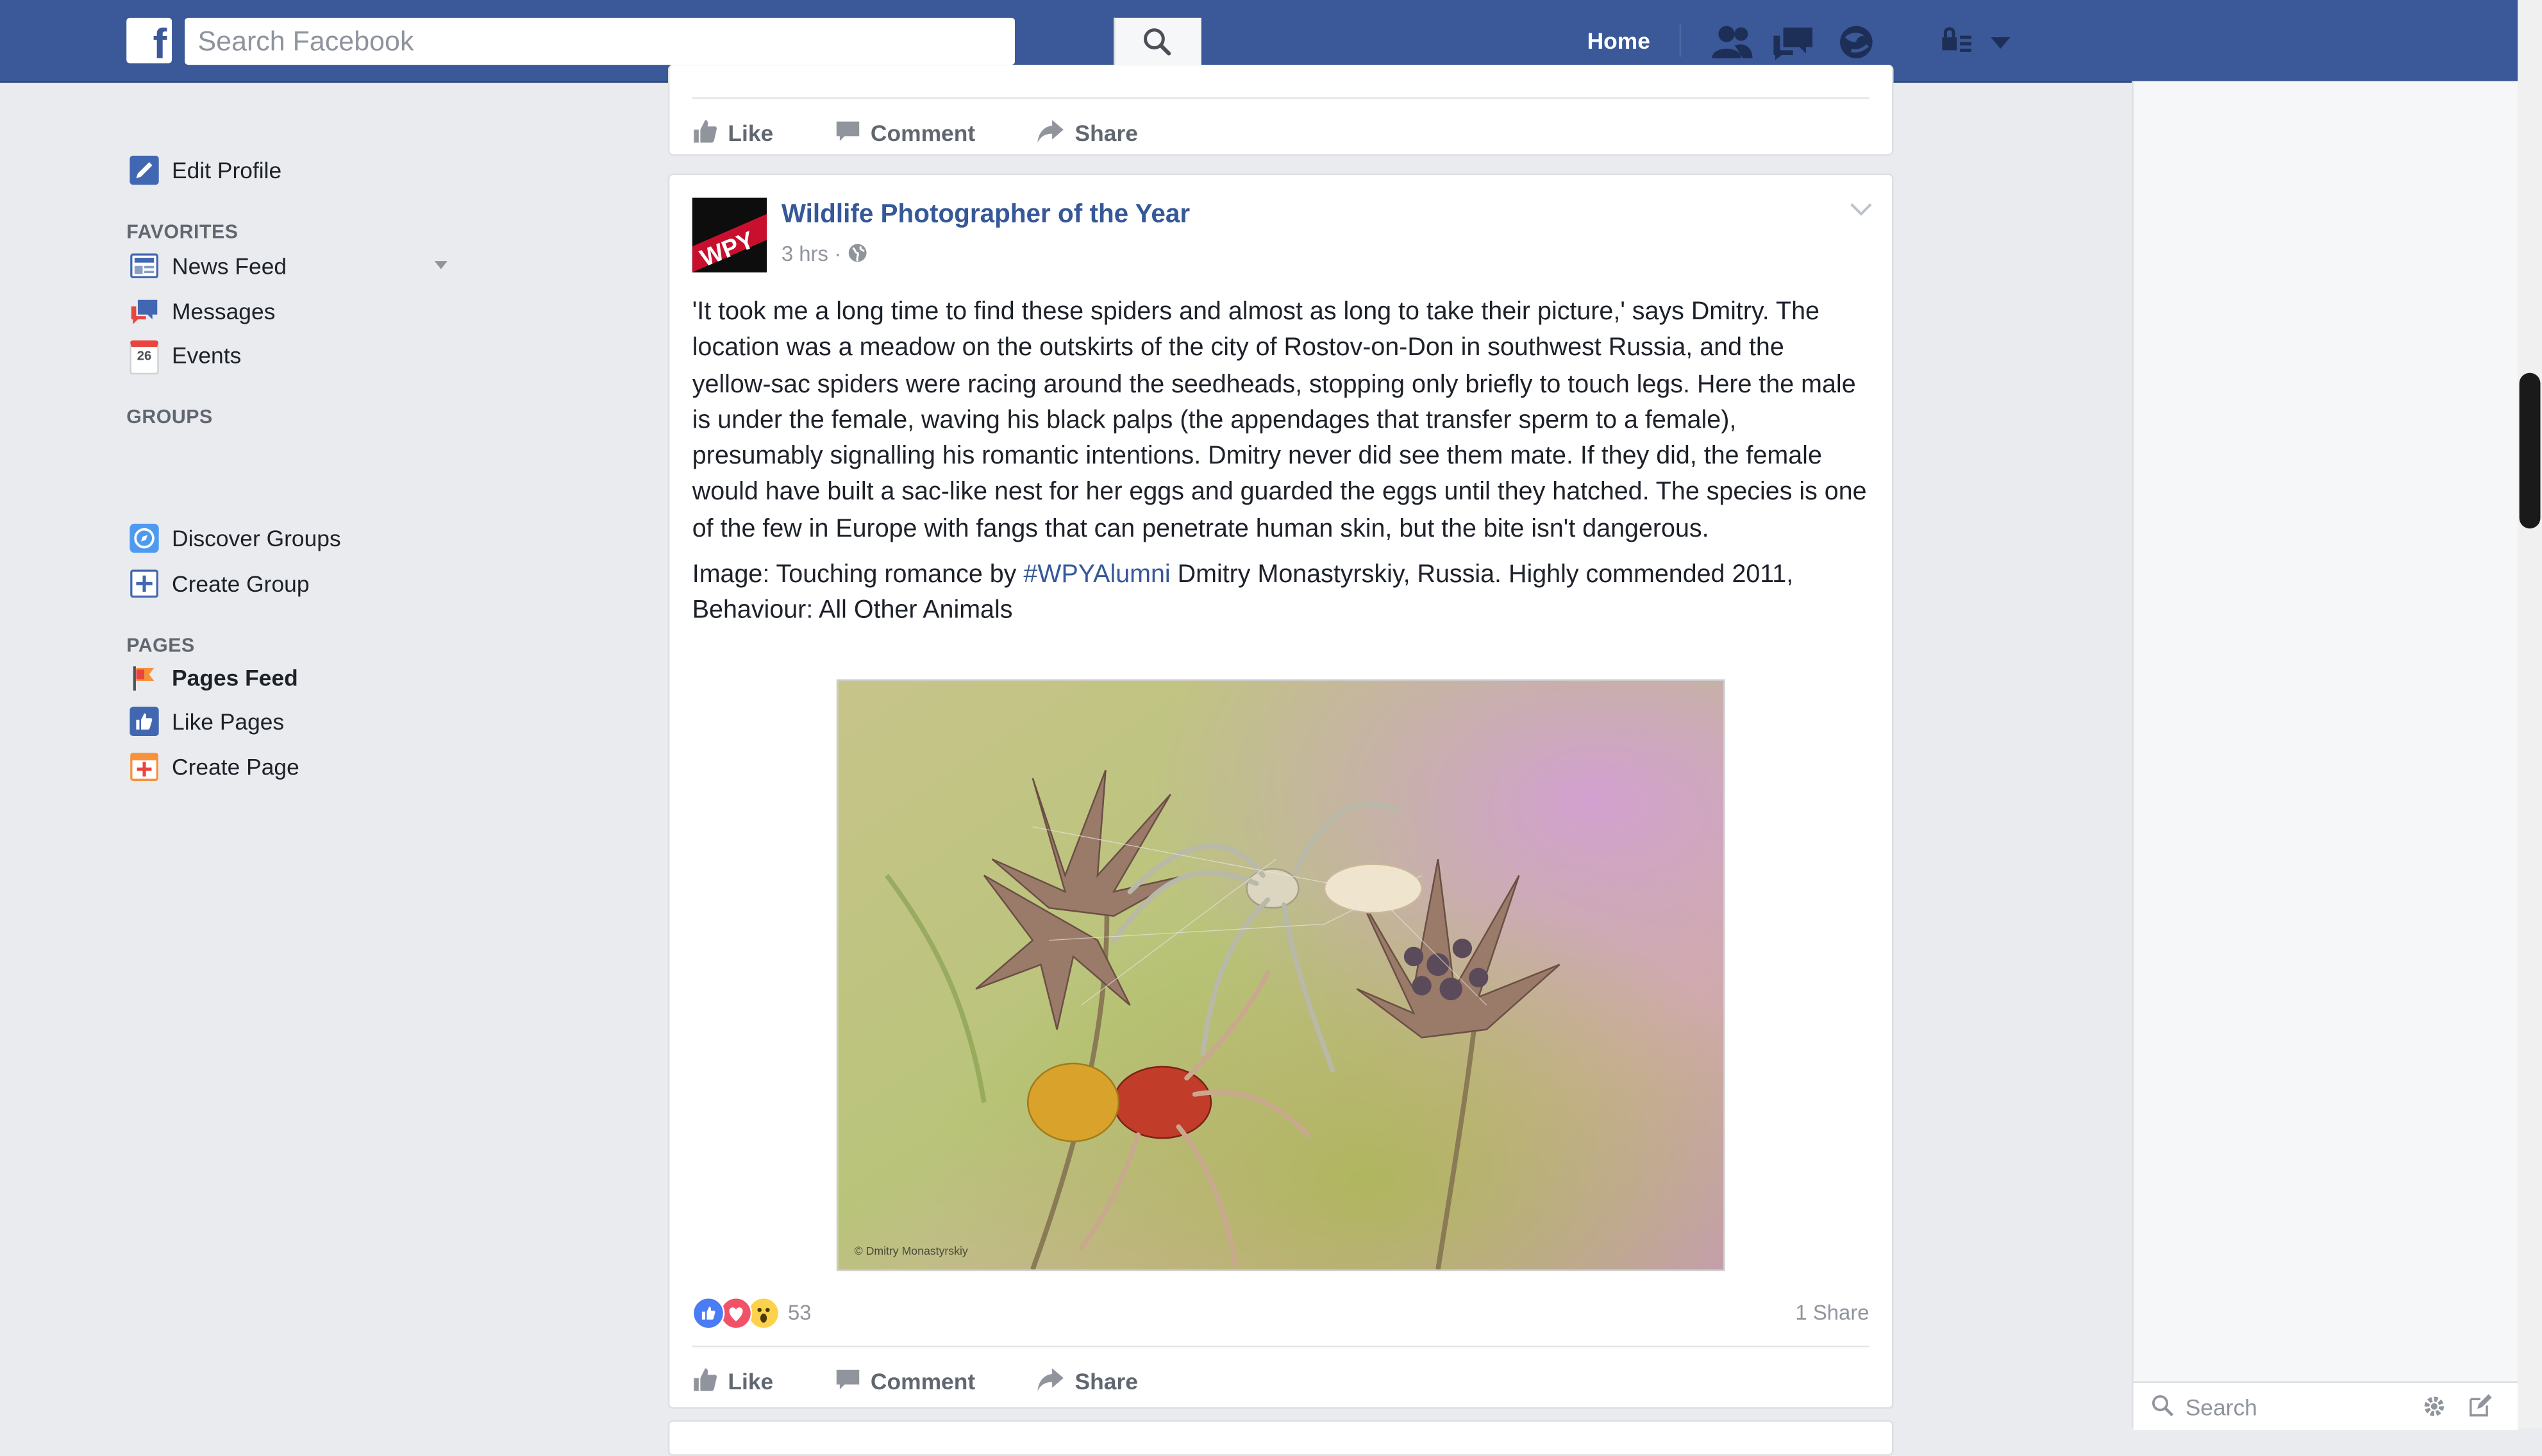  What do you see at coordinates (1857, 42) in the screenshot?
I see `notifications-icon` at bounding box center [1857, 42].